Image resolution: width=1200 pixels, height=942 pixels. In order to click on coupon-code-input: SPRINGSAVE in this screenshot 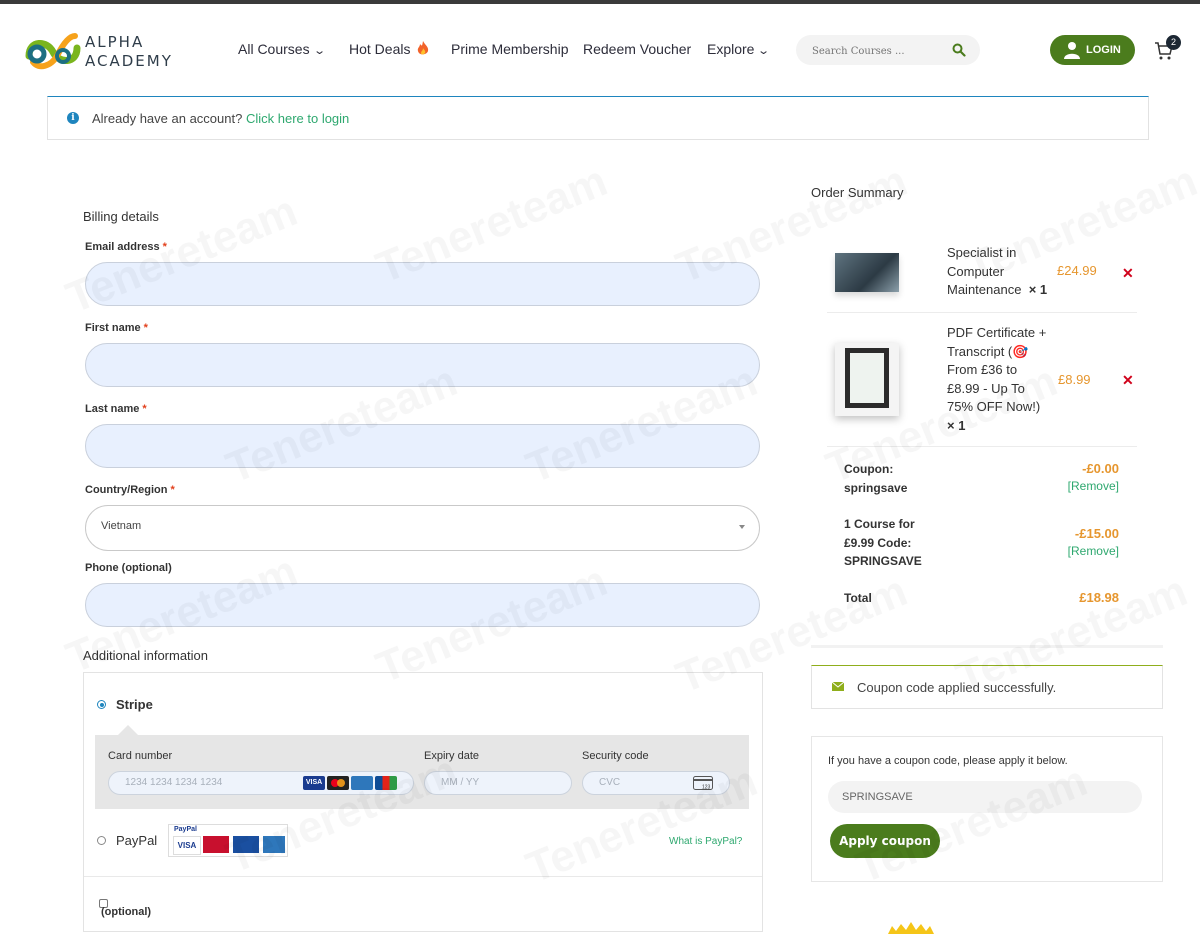, I will do `click(985, 797)`.